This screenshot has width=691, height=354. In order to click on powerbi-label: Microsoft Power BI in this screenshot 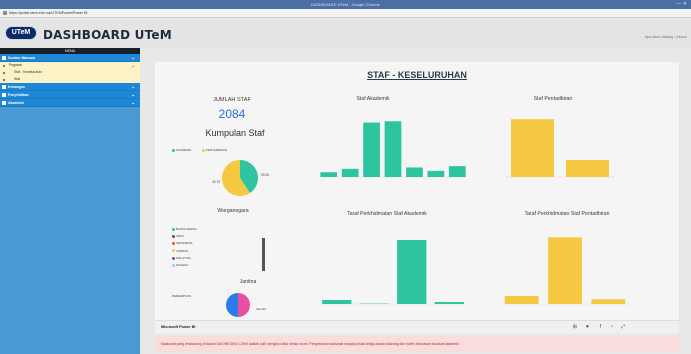, I will do `click(178, 327)`.